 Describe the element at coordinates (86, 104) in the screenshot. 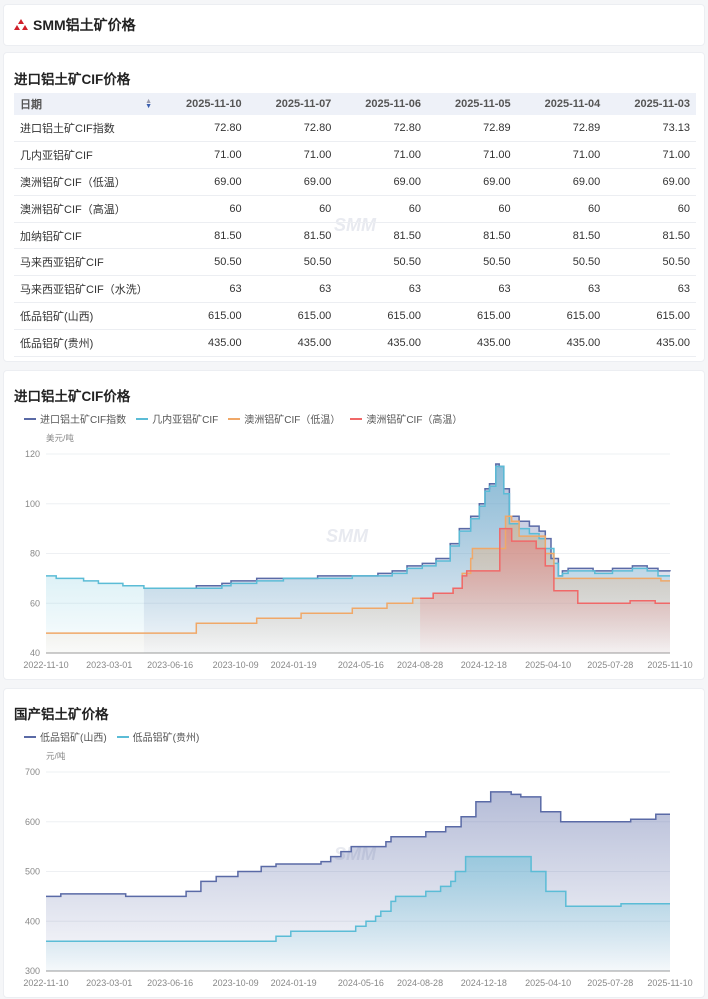

I see `column-header-label: 日期 ▲ ▼` at that location.